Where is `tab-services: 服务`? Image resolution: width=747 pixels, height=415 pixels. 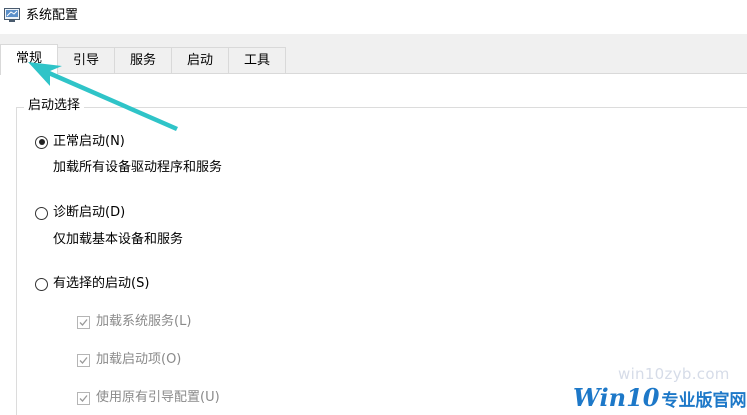
tab-services: 服务 is located at coordinates (143, 60).